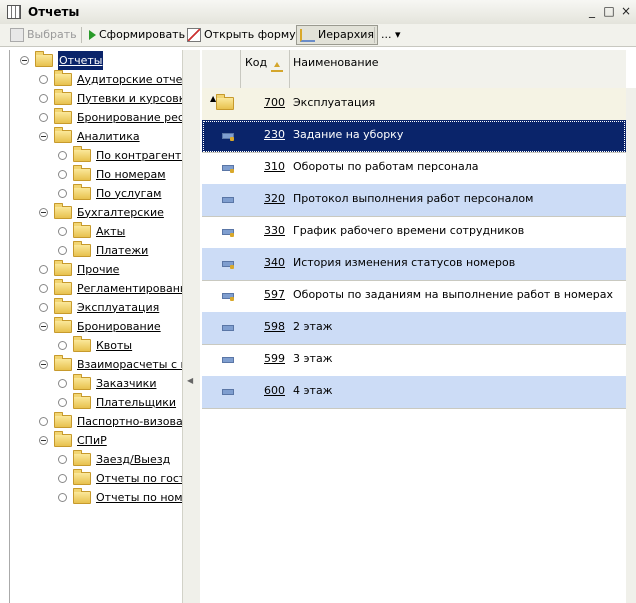 This screenshot has width=636, height=603. Describe the element at coordinates (133, 459) in the screenshot. I see `tree-item-label: Заезд/Выезд` at that location.